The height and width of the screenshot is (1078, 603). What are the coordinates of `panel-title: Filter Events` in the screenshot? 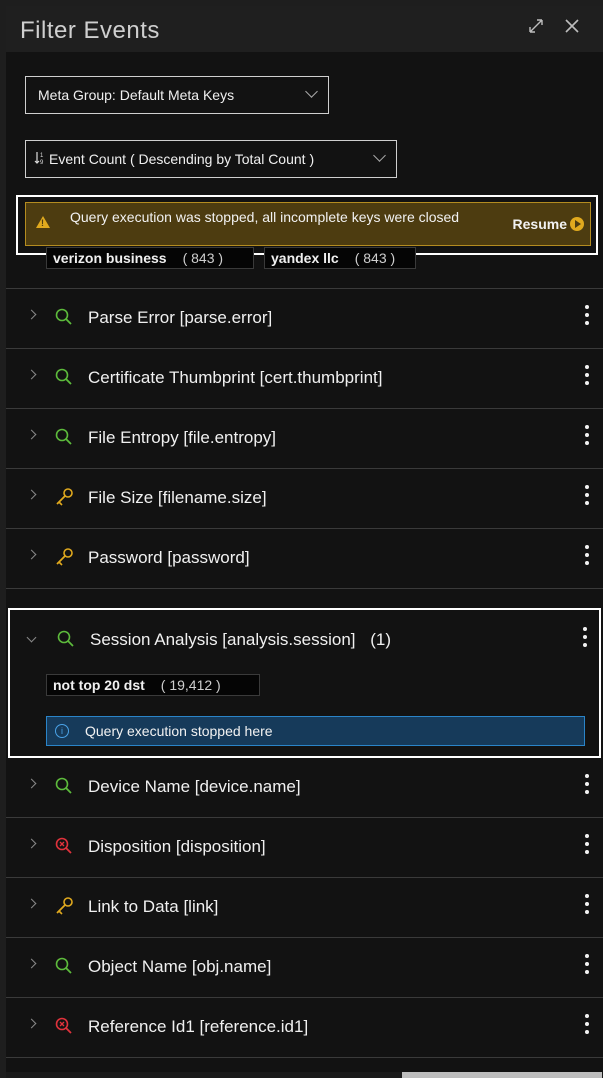 It's located at (90, 30).